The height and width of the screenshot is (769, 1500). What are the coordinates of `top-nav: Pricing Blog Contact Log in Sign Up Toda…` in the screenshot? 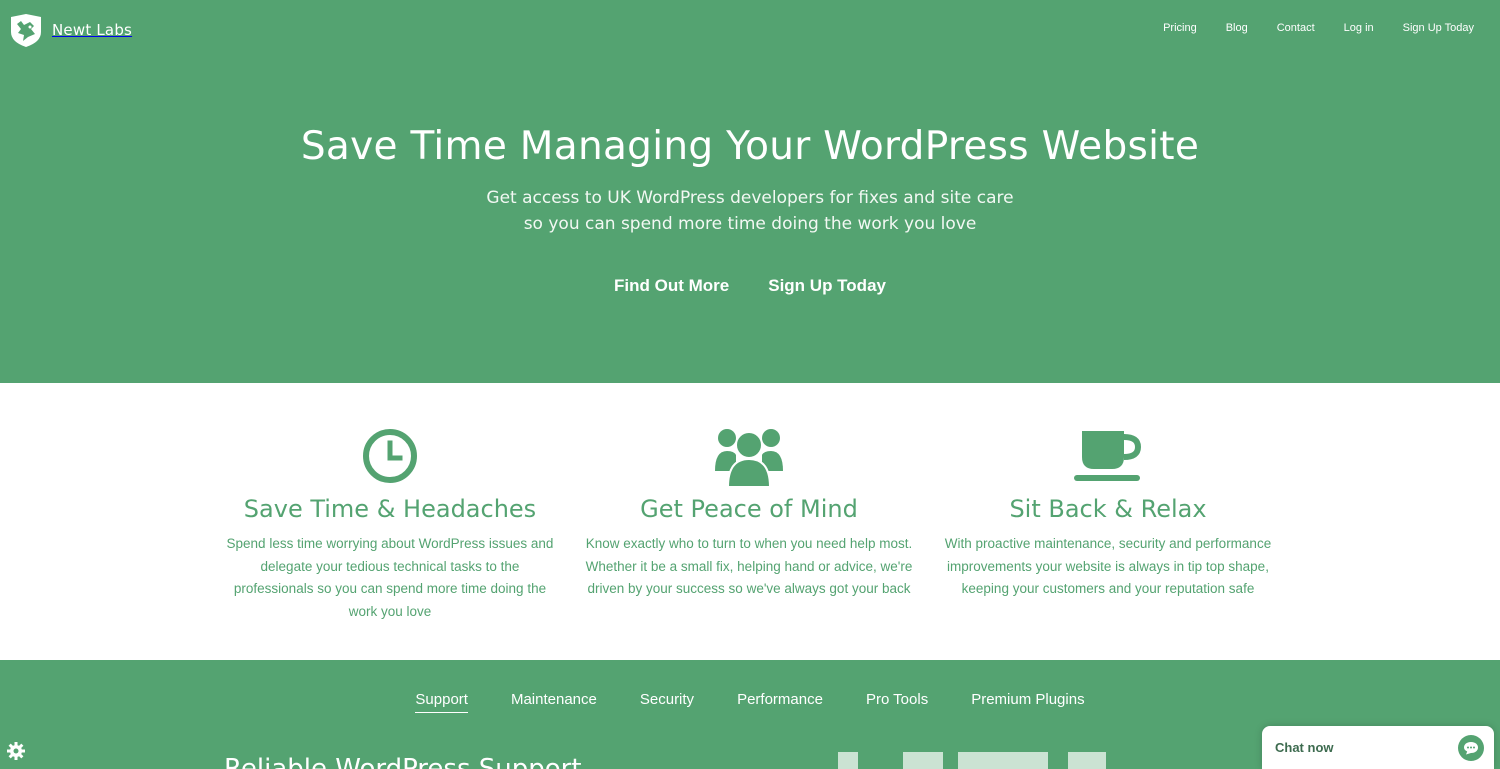 It's located at (1318, 28).